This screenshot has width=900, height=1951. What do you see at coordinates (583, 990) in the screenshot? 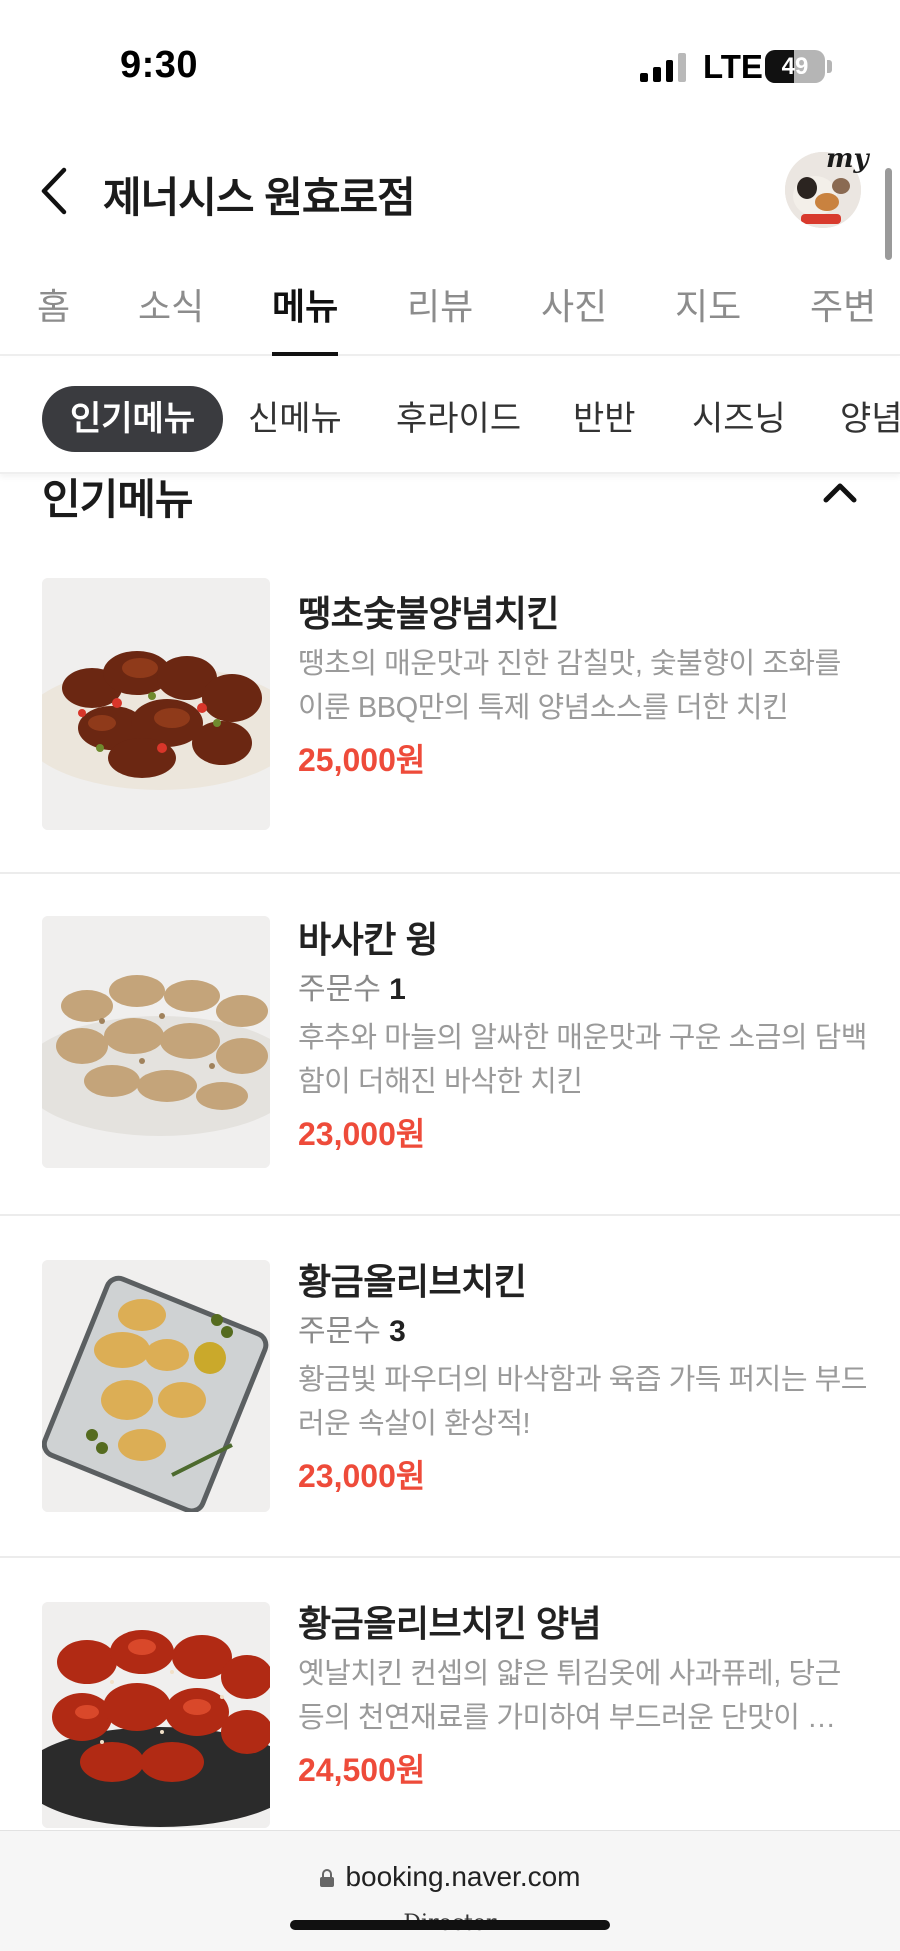
I see `menu-item-order-count: 주문수 1` at bounding box center [583, 990].